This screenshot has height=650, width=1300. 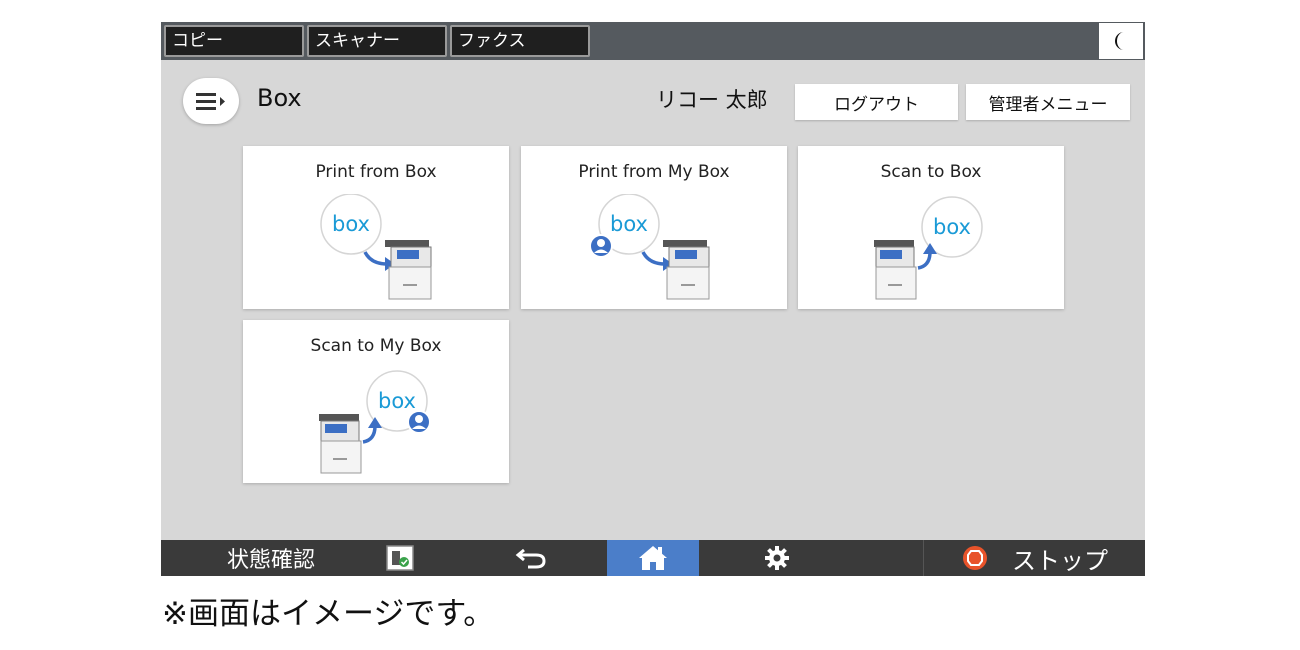 I want to click on tile-label: Scan to My Box, so click(x=376, y=346).